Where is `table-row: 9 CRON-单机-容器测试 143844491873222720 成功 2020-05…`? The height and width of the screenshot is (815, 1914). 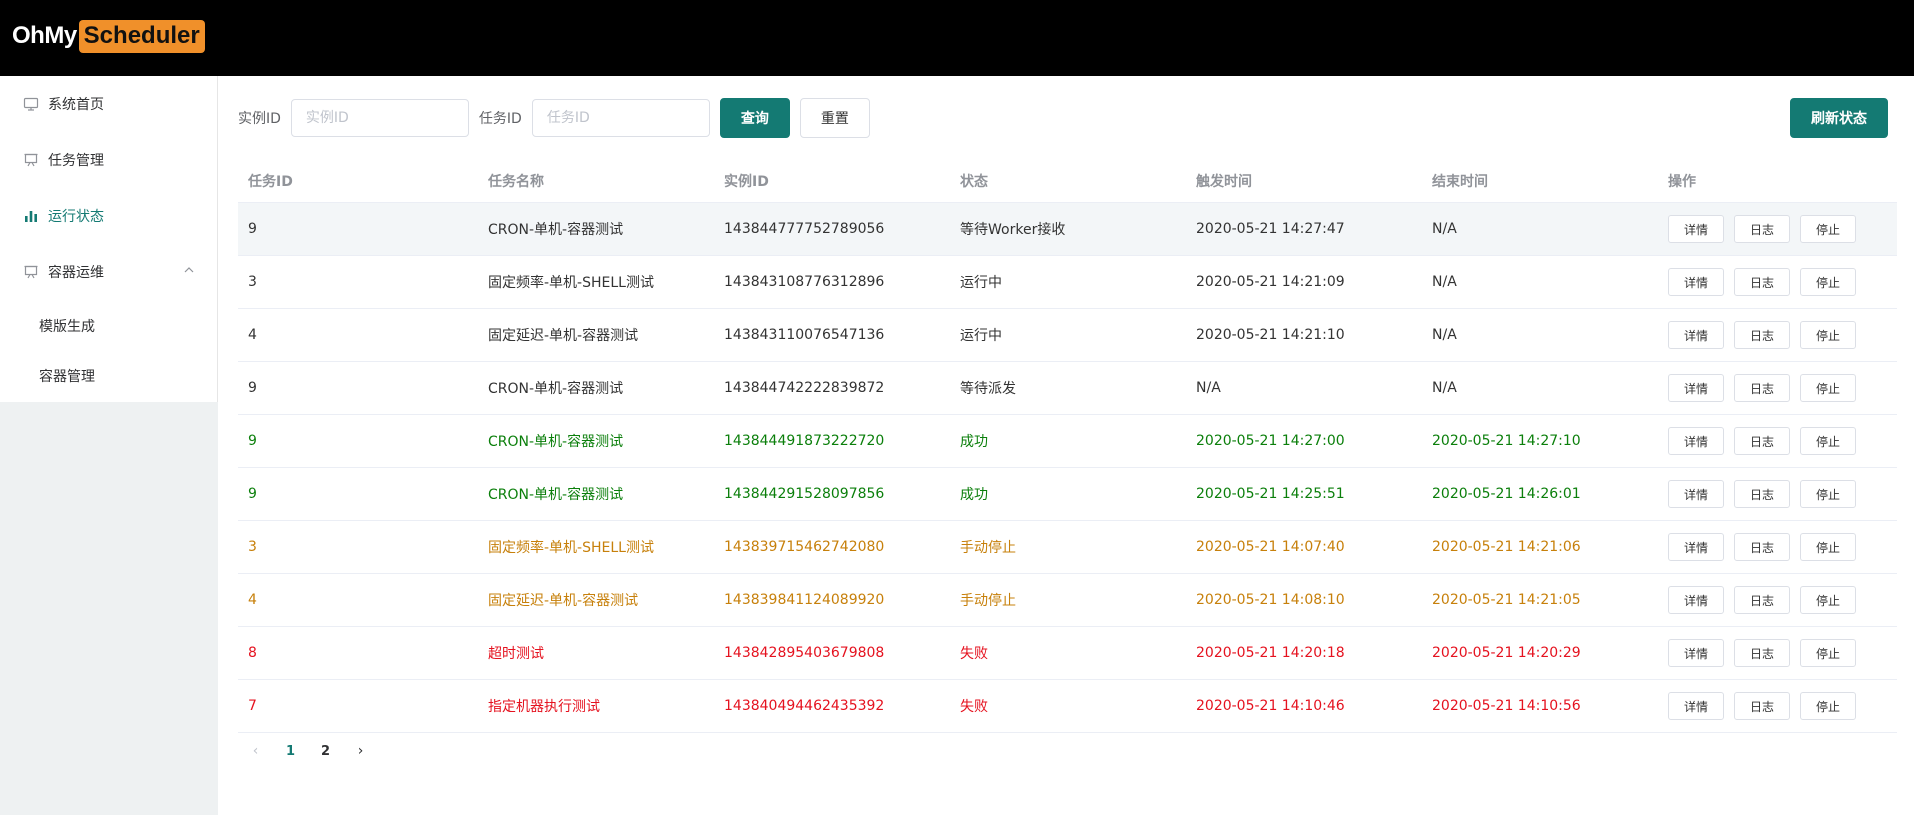
table-row: 9 CRON-单机-容器测试 143844491873222720 成功 2020-05… is located at coordinates (1067, 441).